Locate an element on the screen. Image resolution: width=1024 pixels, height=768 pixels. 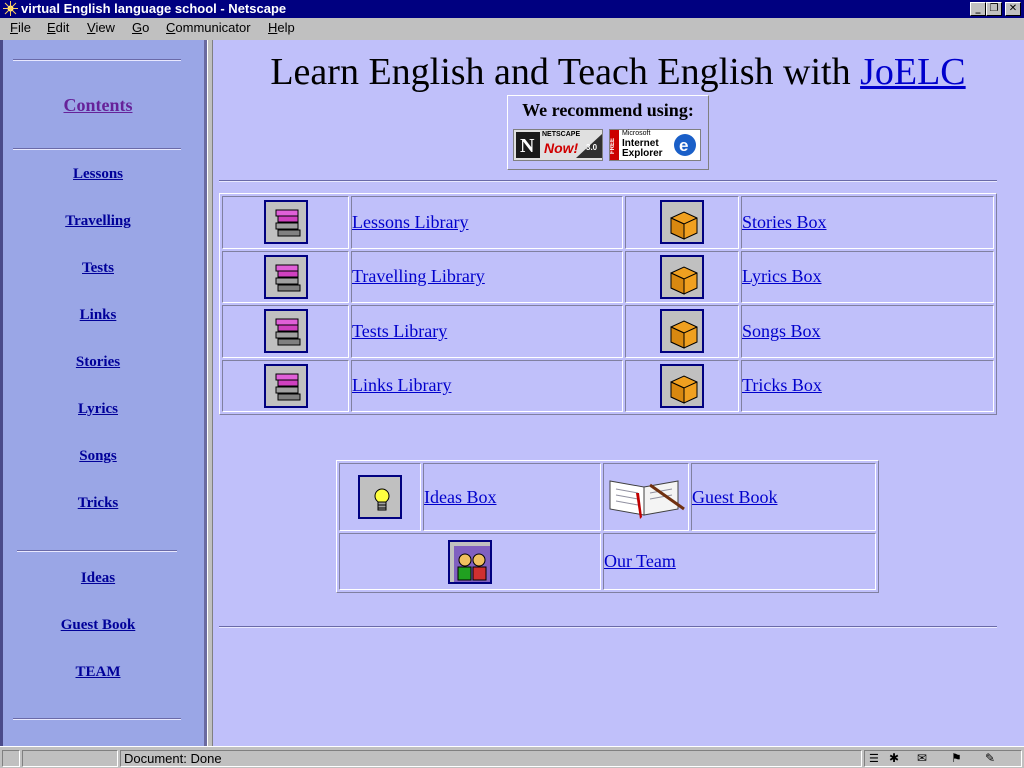
restore-button: ❐ is located at coordinates (994, 9).